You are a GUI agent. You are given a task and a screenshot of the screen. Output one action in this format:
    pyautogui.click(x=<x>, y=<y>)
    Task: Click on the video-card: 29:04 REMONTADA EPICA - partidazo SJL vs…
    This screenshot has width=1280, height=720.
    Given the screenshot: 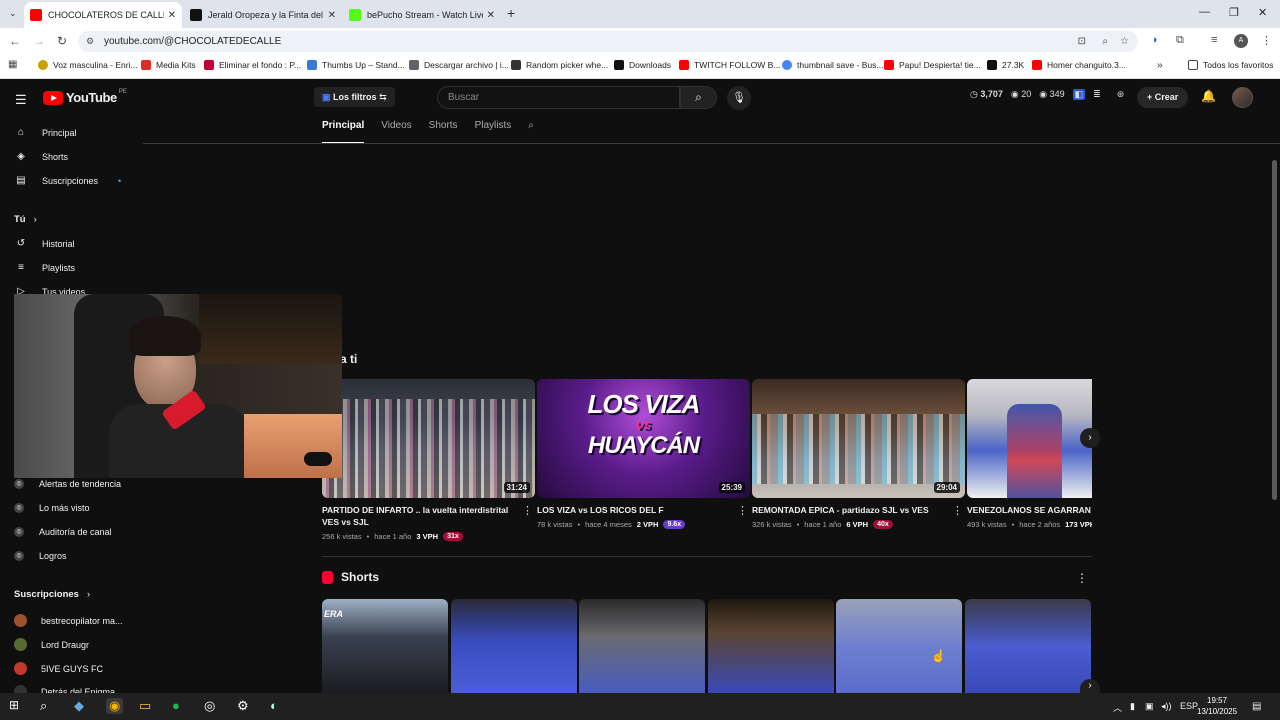 What is the action you would take?
    pyautogui.click(x=858, y=454)
    